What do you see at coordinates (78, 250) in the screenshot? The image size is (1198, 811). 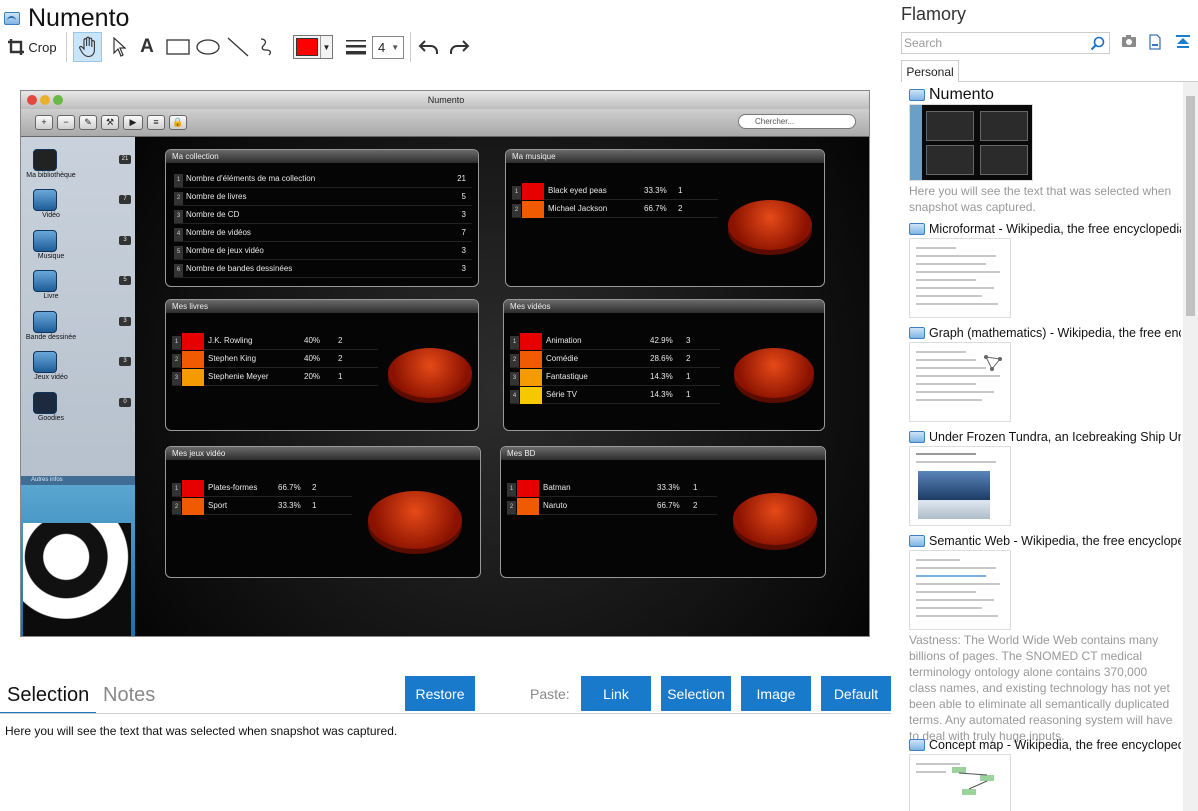 I see `sidebar-item: Musique 3` at bounding box center [78, 250].